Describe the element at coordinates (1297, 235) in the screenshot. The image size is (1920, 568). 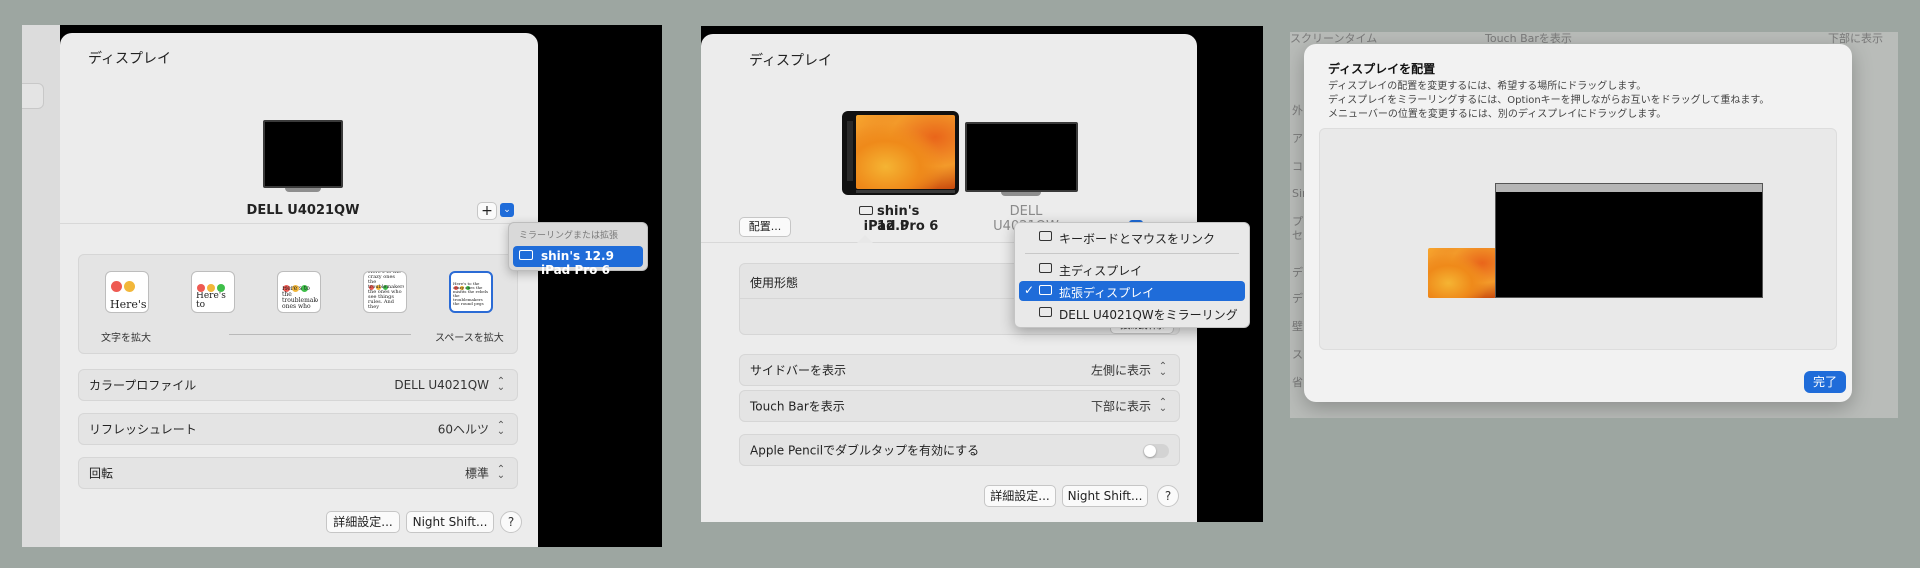
I see `bg-char: セ` at that location.